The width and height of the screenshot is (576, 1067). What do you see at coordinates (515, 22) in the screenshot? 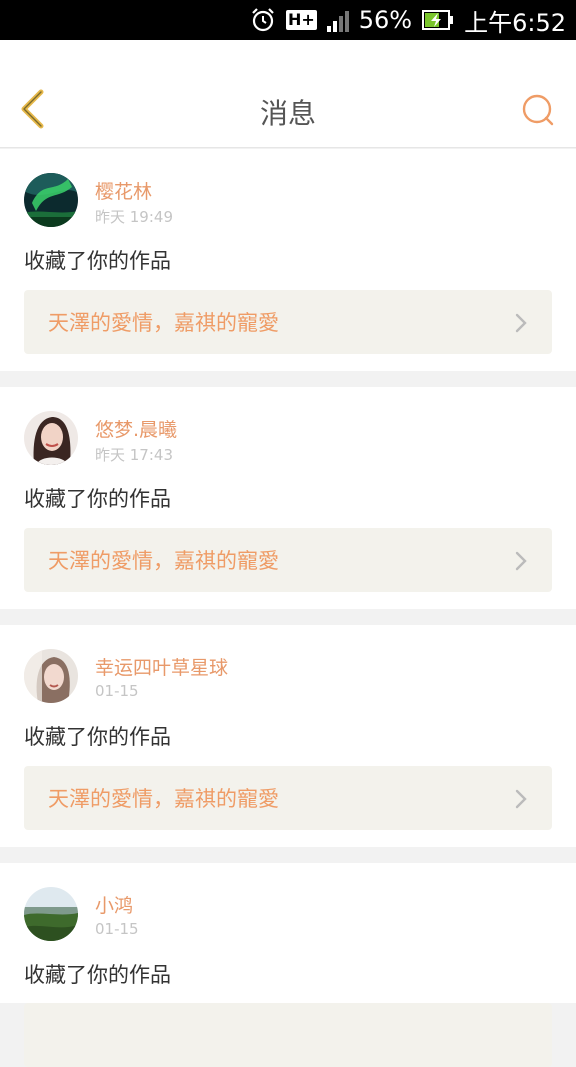
I see `clock: 上午6:52` at bounding box center [515, 22].